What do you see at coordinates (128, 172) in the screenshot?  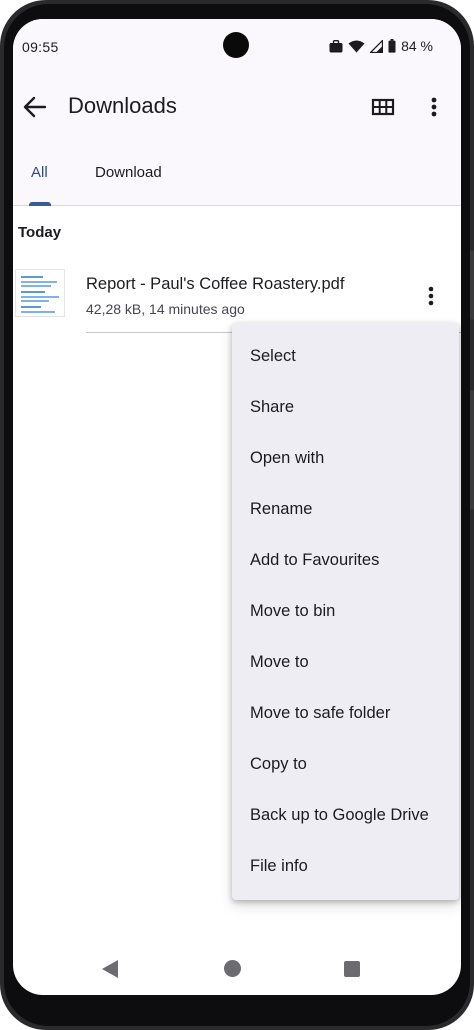 I see `tab-download: Download` at bounding box center [128, 172].